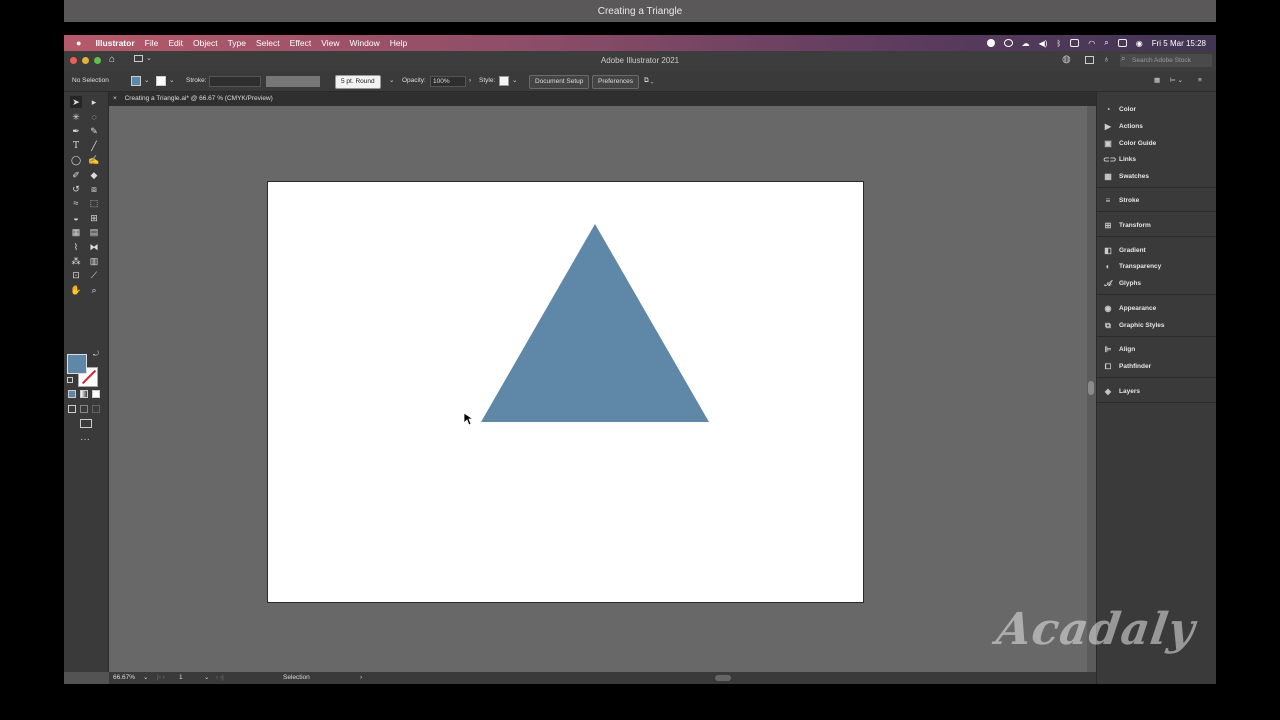 Image resolution: width=1280 pixels, height=720 pixels. What do you see at coordinates (1130, 308) in the screenshot?
I see `panel-appearance: ◉ Appearance` at bounding box center [1130, 308].